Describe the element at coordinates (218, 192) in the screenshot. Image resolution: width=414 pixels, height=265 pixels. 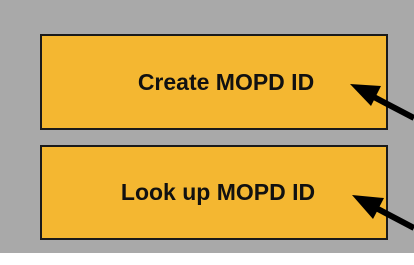
I see `look-up-mopd-id-label: Look up MOPD ID` at that location.